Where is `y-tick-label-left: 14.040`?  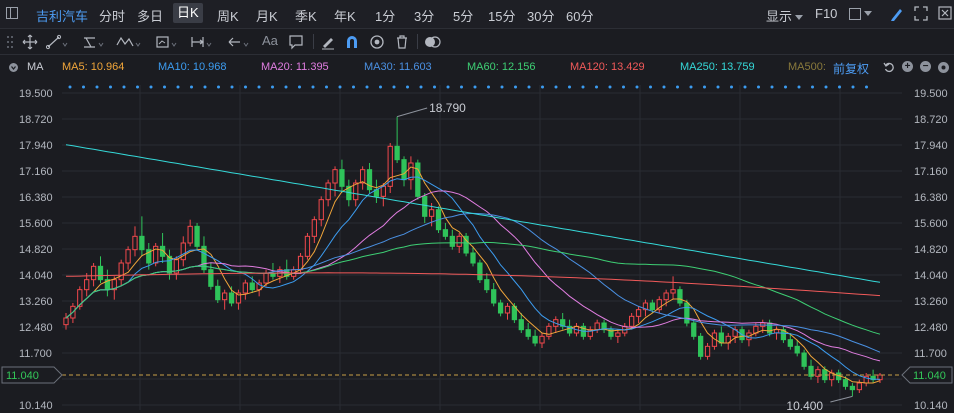
y-tick-label-left: 14.040 is located at coordinates (36, 276).